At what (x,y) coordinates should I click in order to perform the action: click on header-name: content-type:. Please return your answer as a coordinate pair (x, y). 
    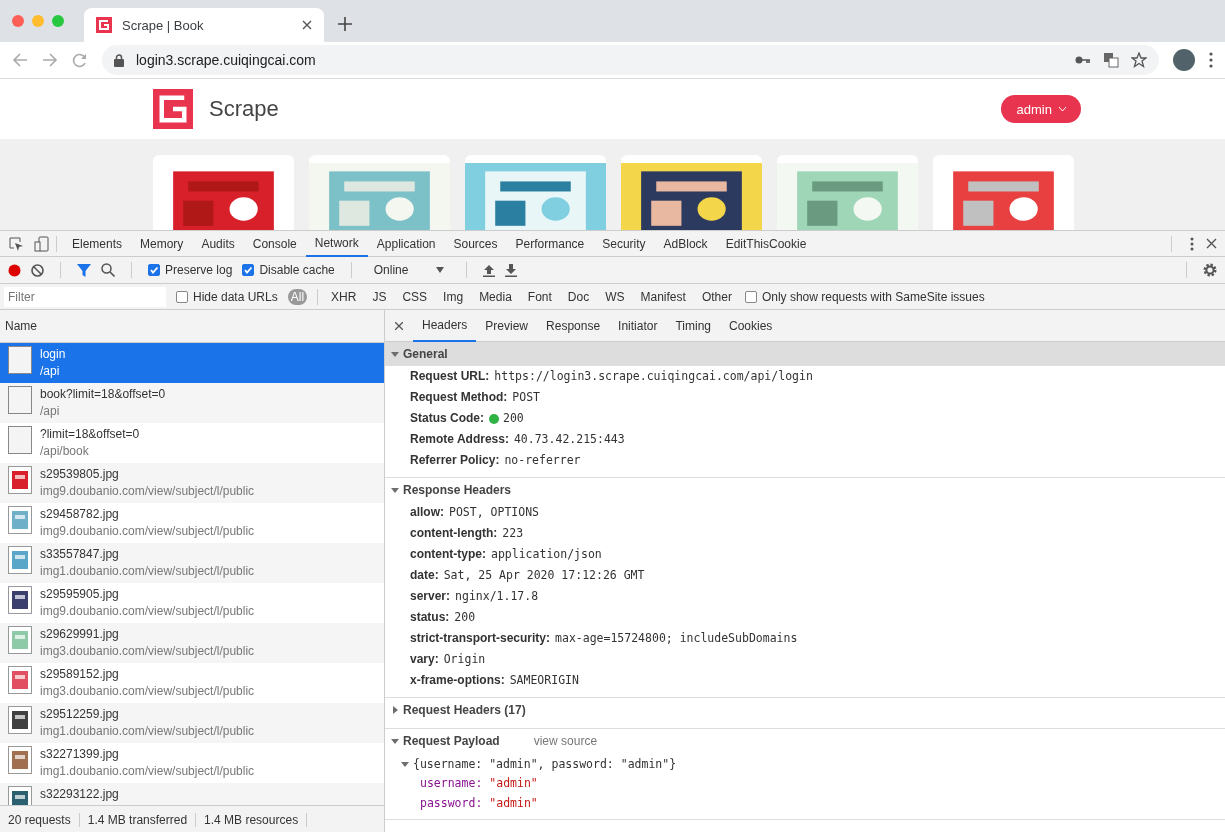
    Looking at the image, I should click on (448, 554).